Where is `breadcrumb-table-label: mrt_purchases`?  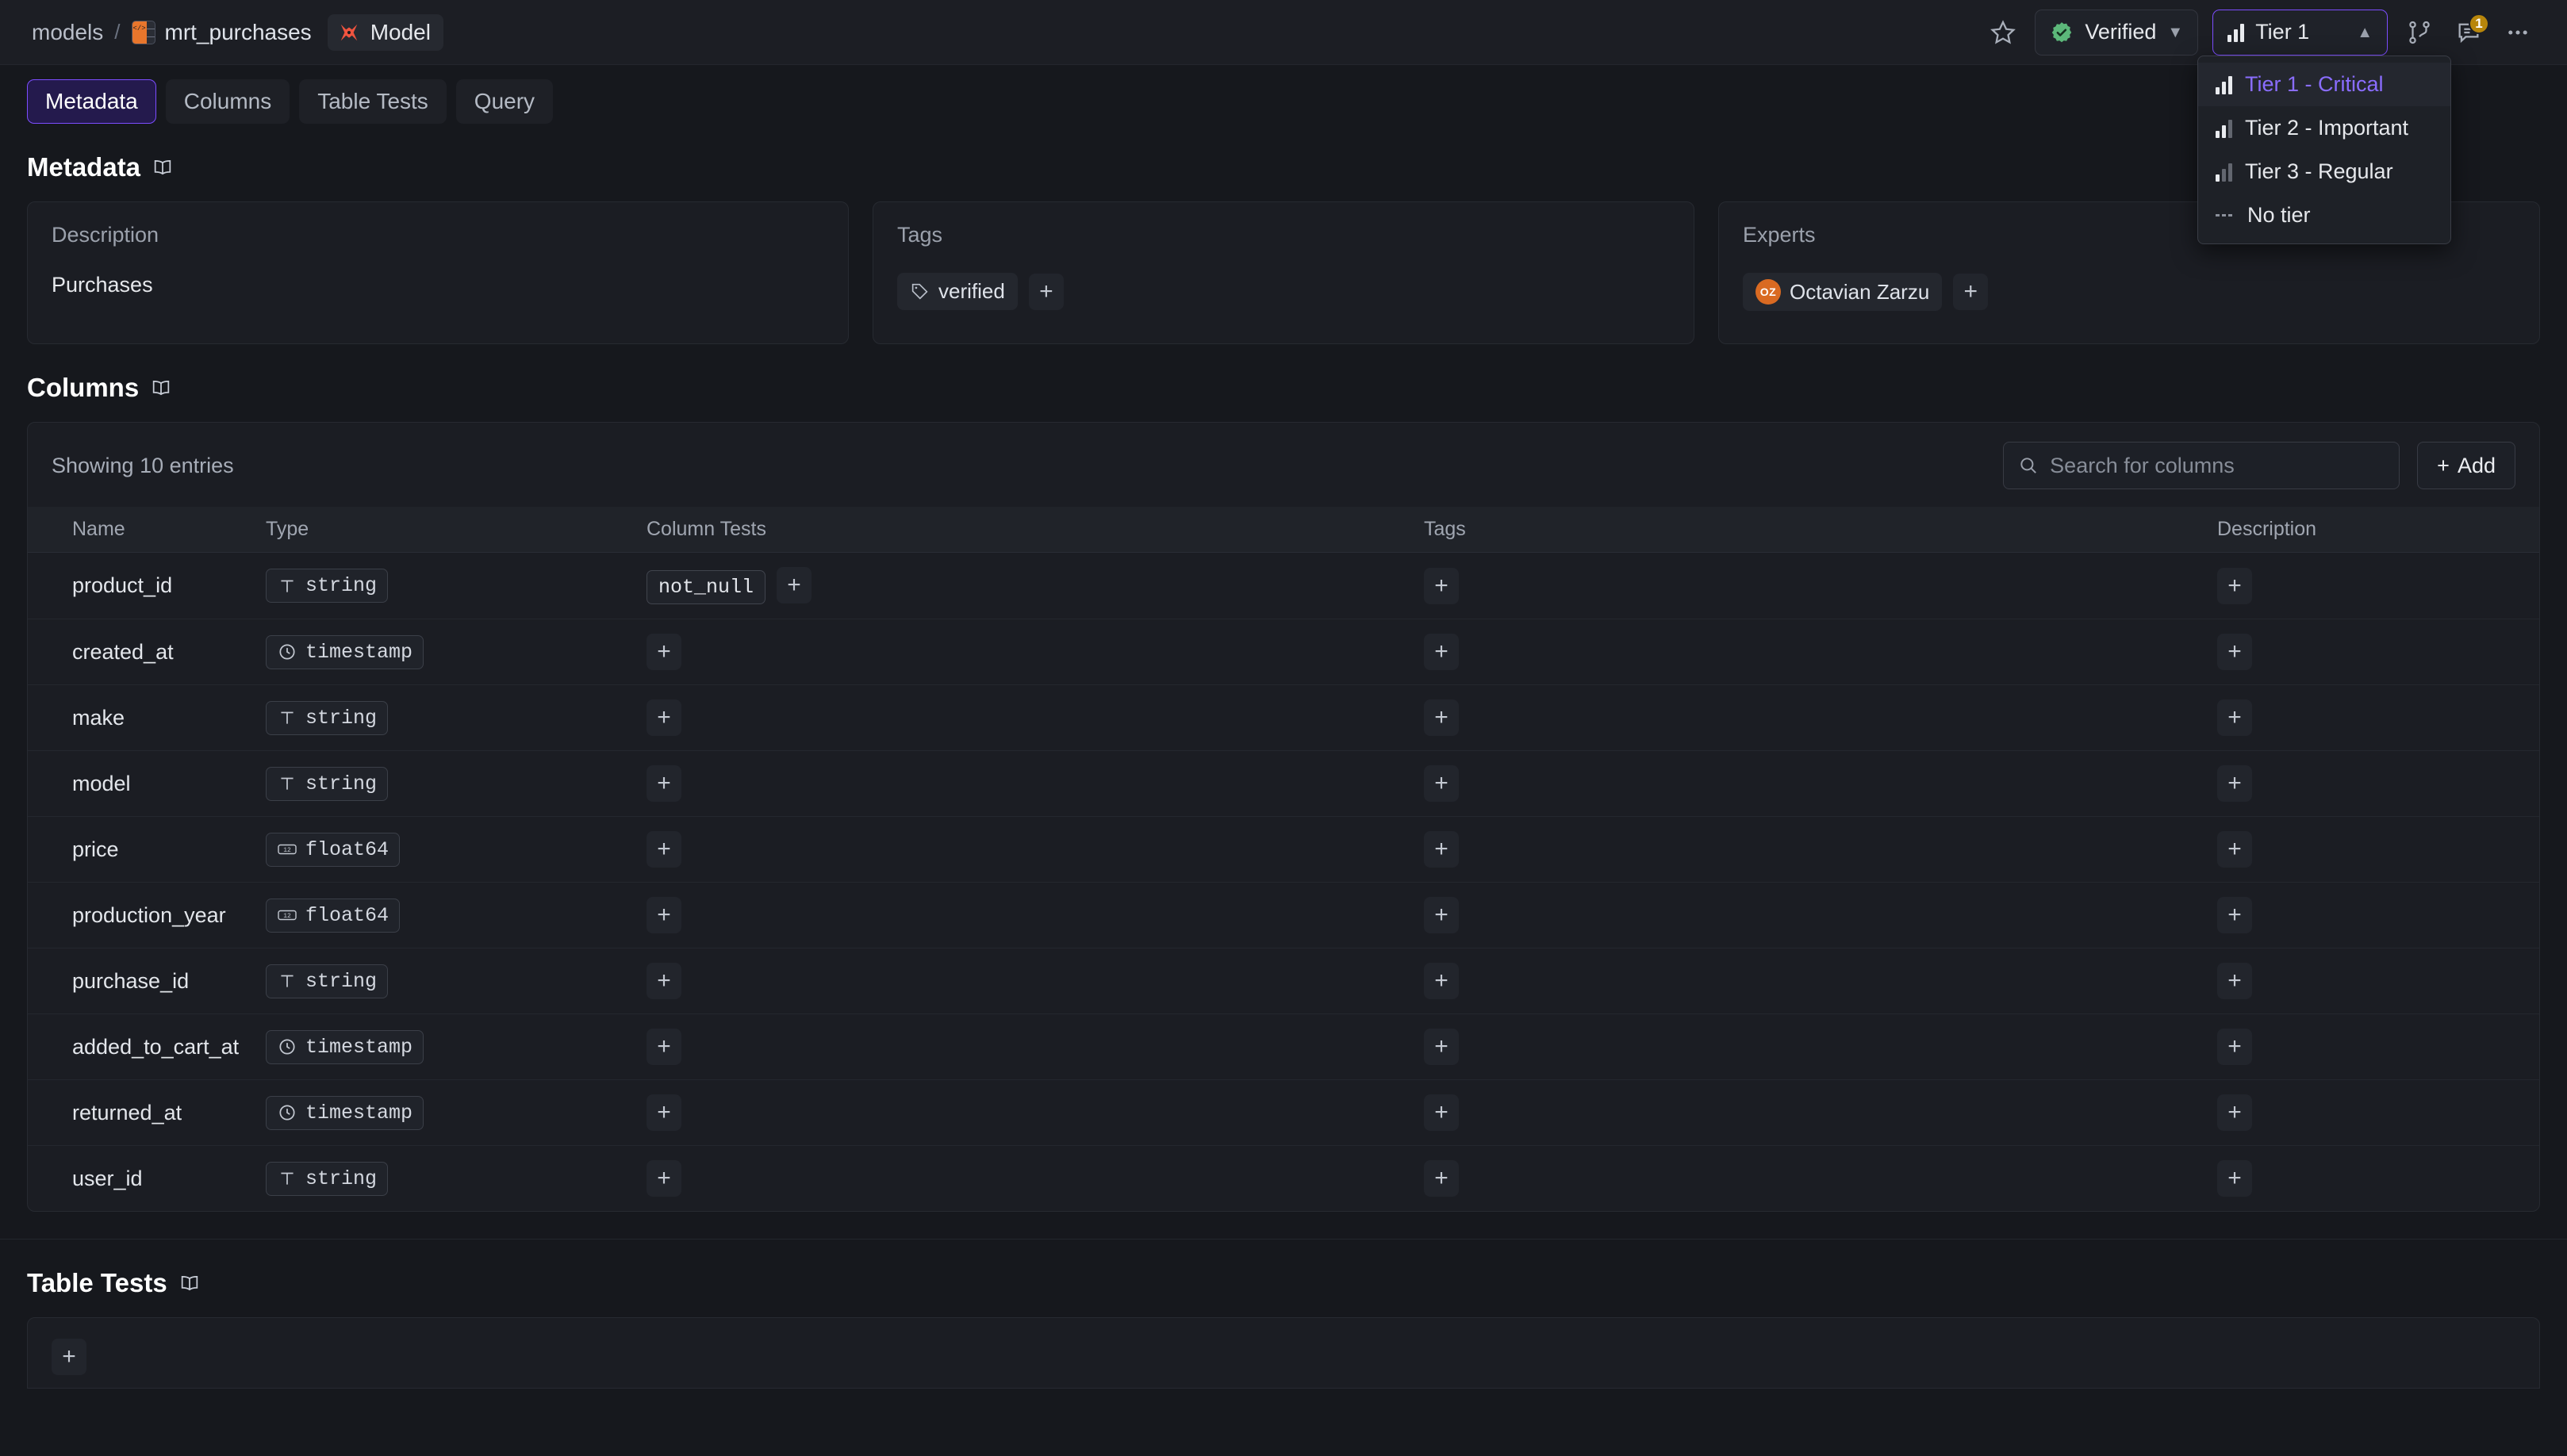 breadcrumb-table-label: mrt_purchases is located at coordinates (238, 32).